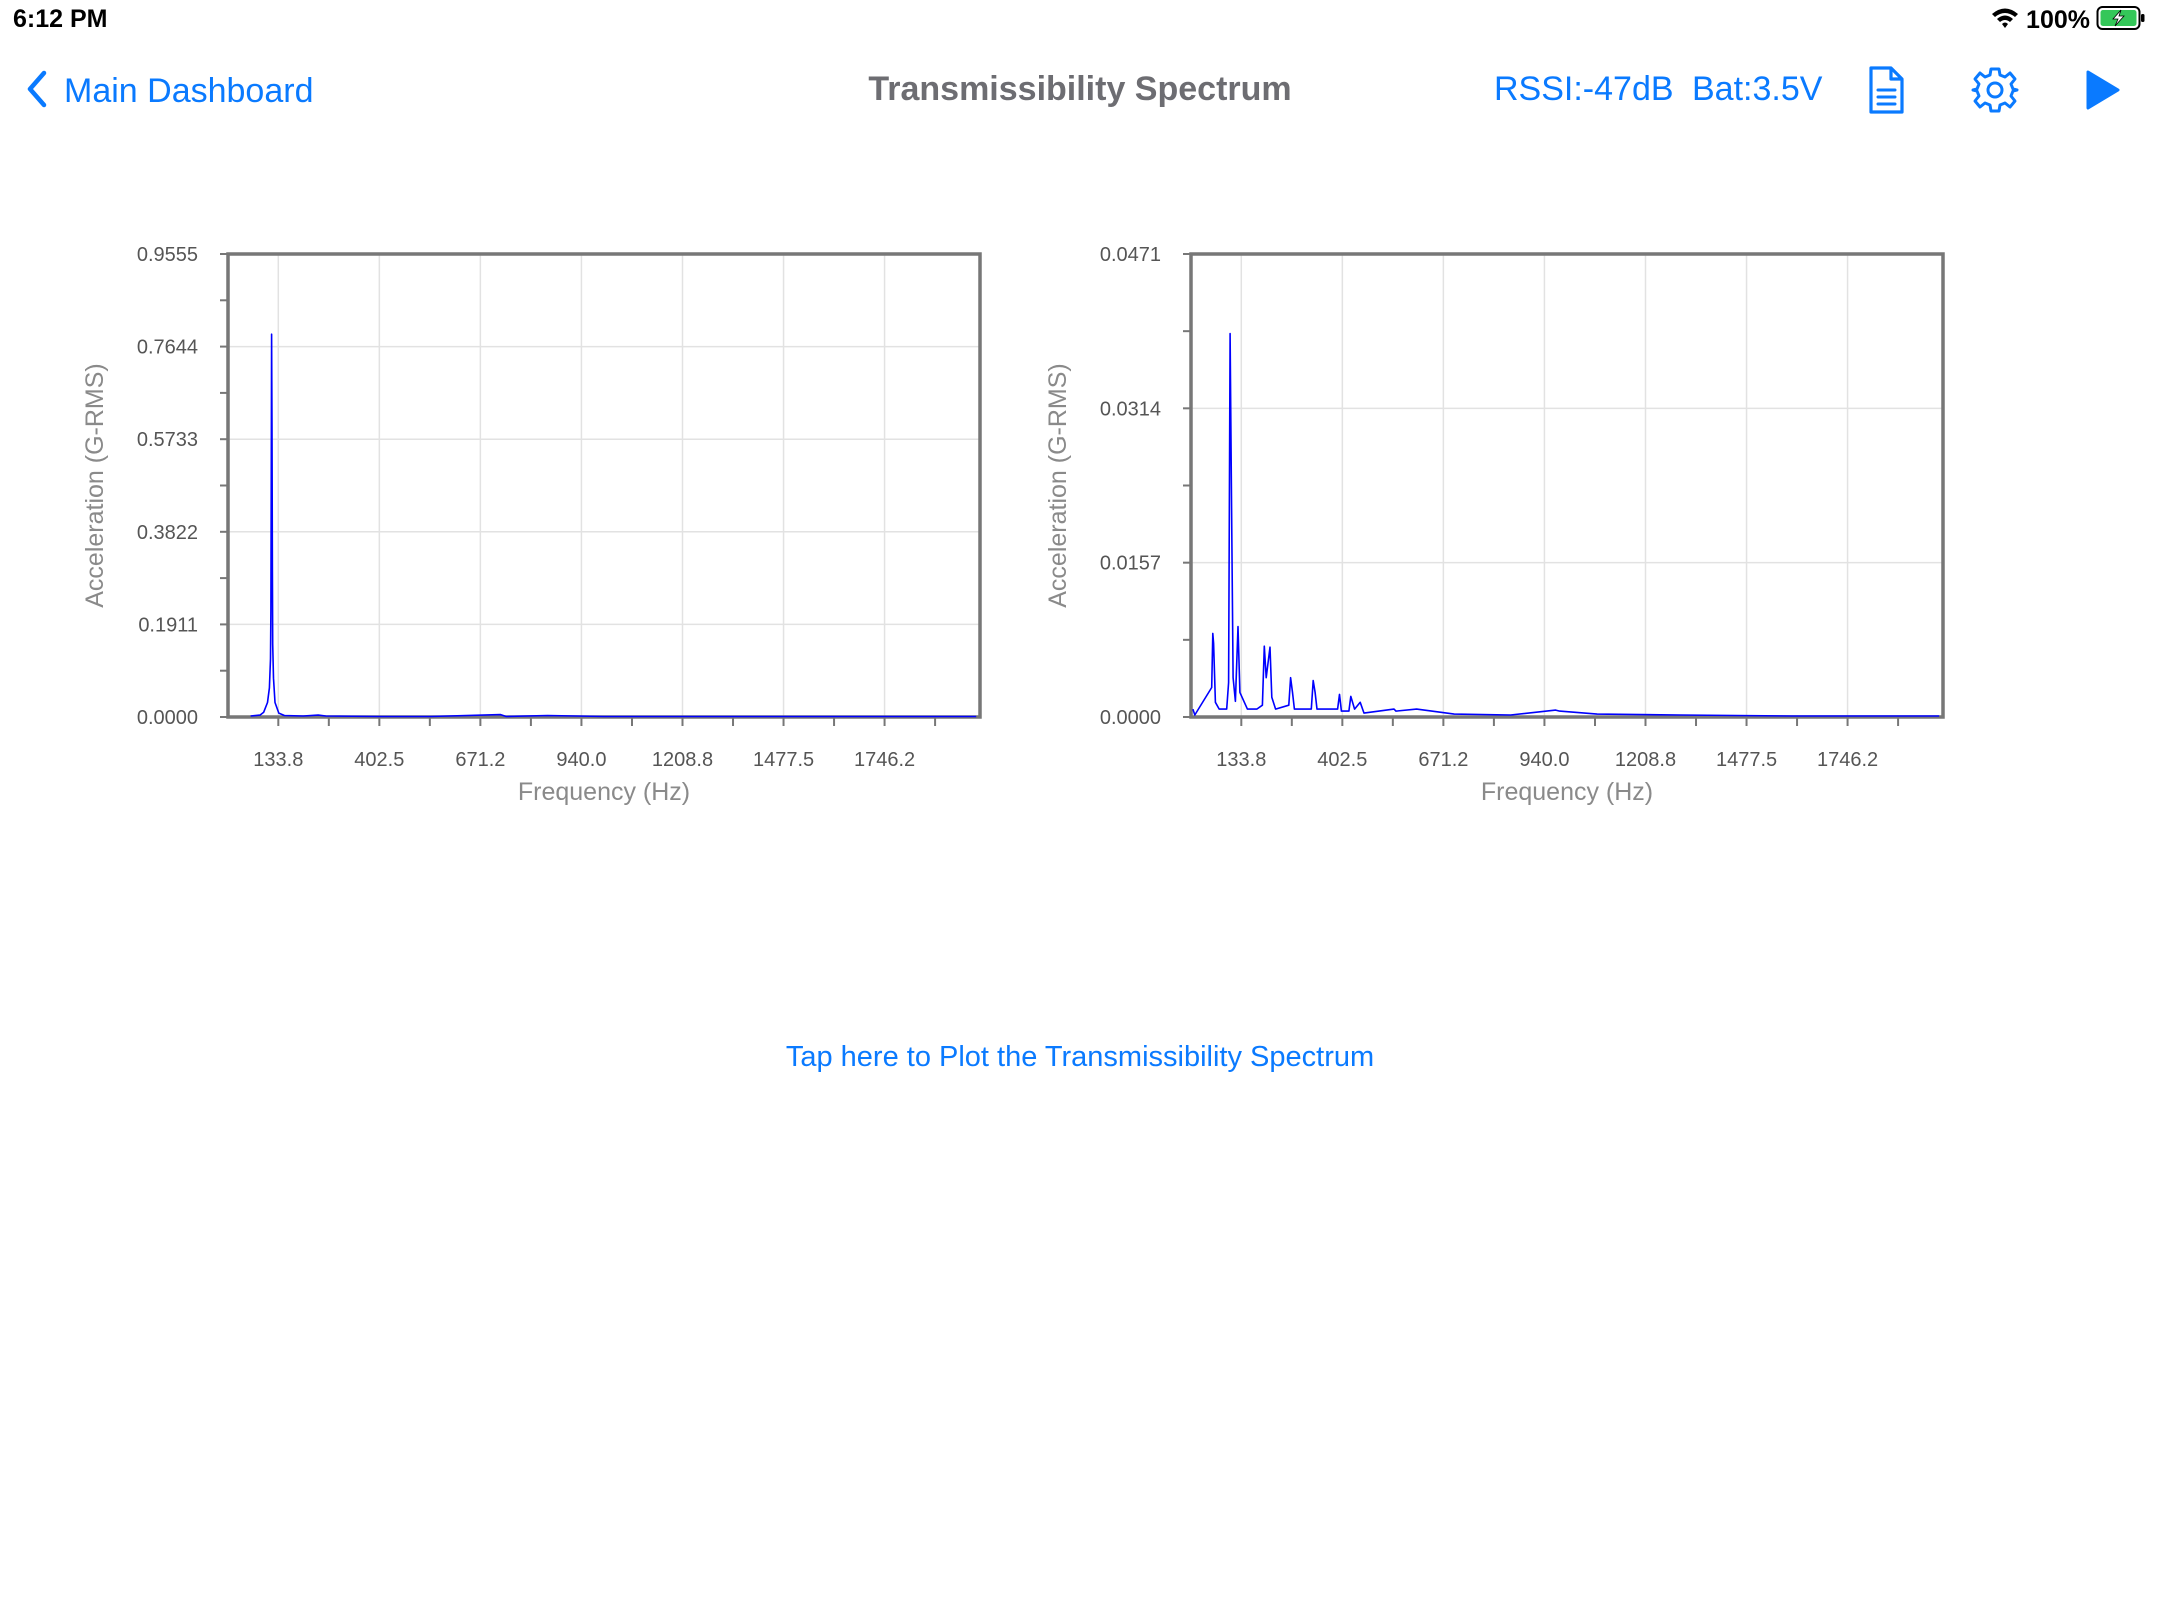 This screenshot has height=1620, width=2160. What do you see at coordinates (1584, 89) in the screenshot?
I see `rssi-readout: RSSI:-47dB` at bounding box center [1584, 89].